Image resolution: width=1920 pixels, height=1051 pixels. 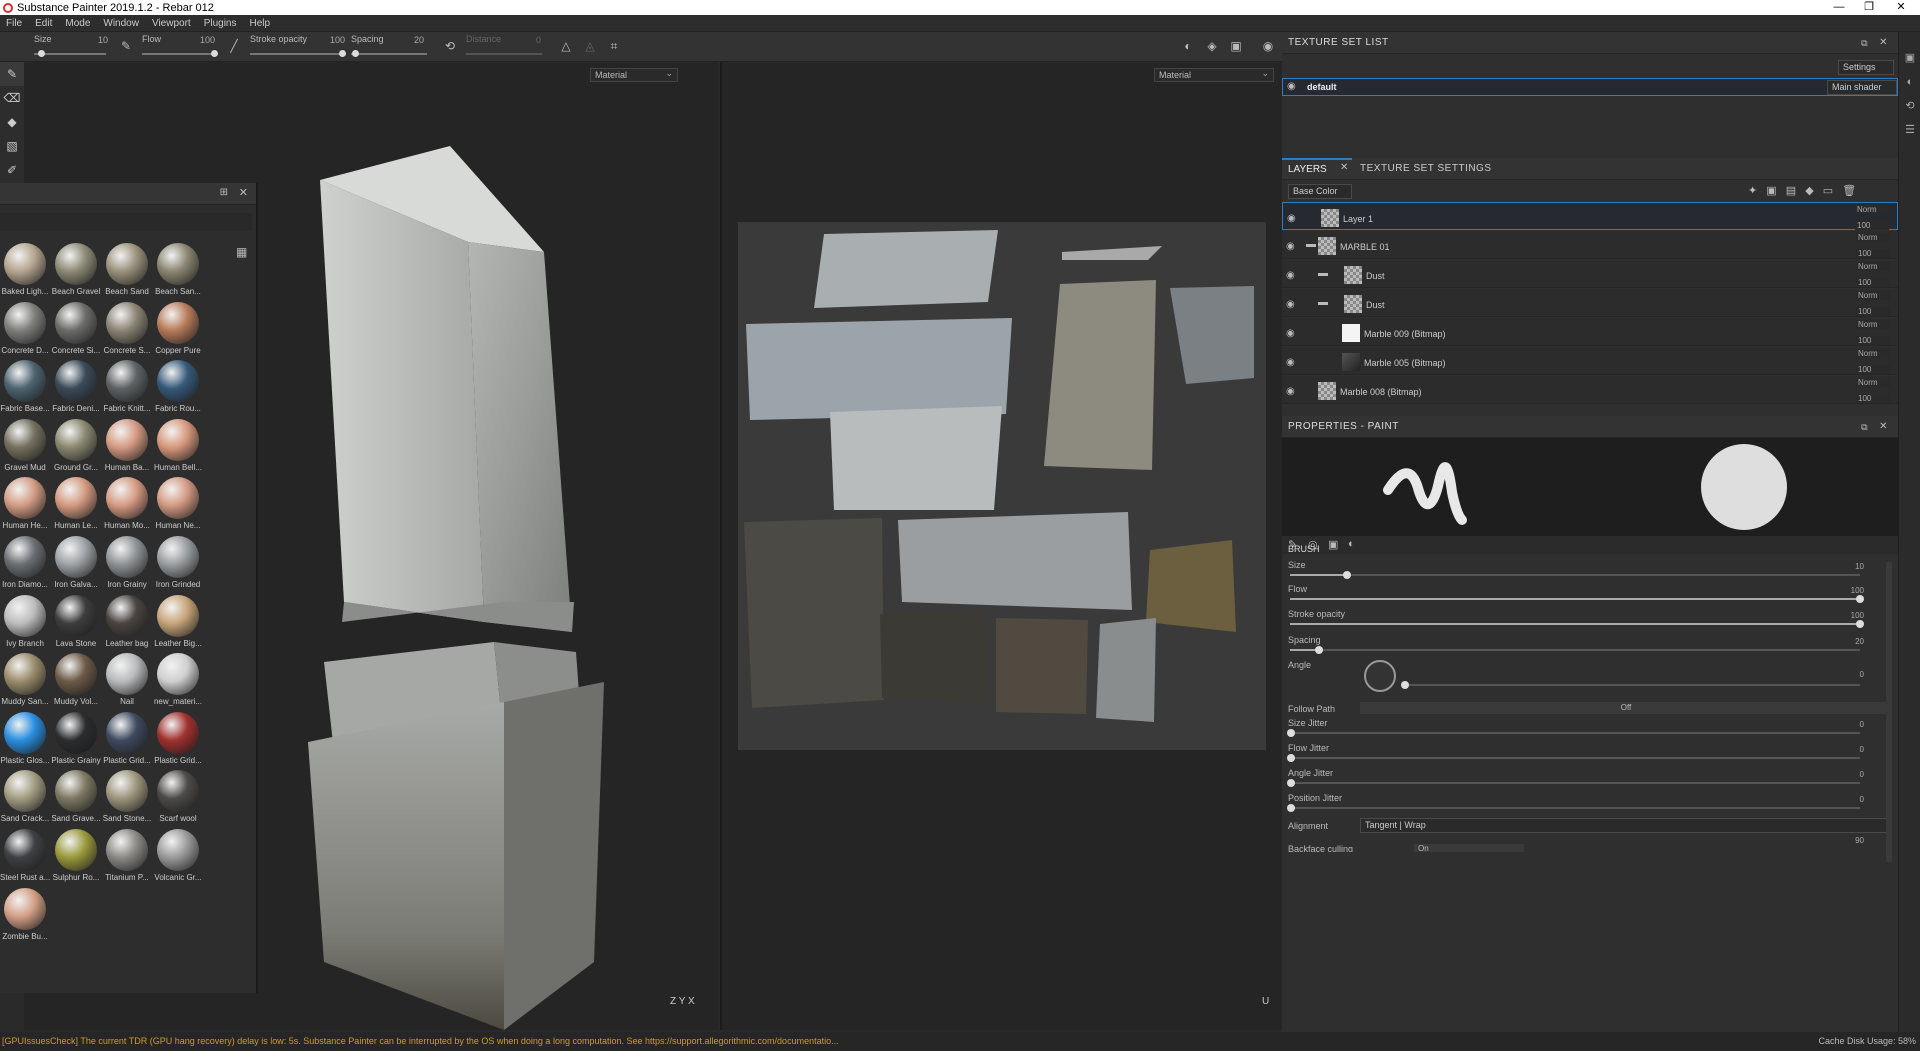 I want to click on display-mode-icon: ◐, so click(x=1188, y=46).